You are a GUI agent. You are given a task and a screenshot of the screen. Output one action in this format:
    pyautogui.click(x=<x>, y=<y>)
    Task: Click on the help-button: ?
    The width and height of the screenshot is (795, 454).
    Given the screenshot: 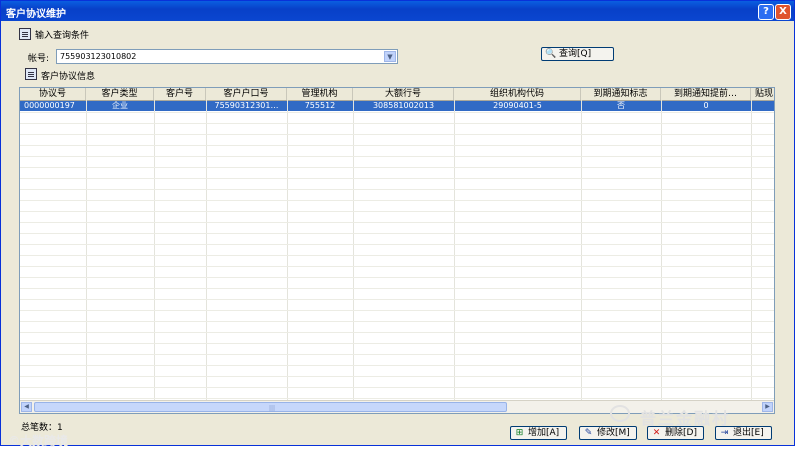 What is the action you would take?
    pyautogui.click(x=766, y=12)
    